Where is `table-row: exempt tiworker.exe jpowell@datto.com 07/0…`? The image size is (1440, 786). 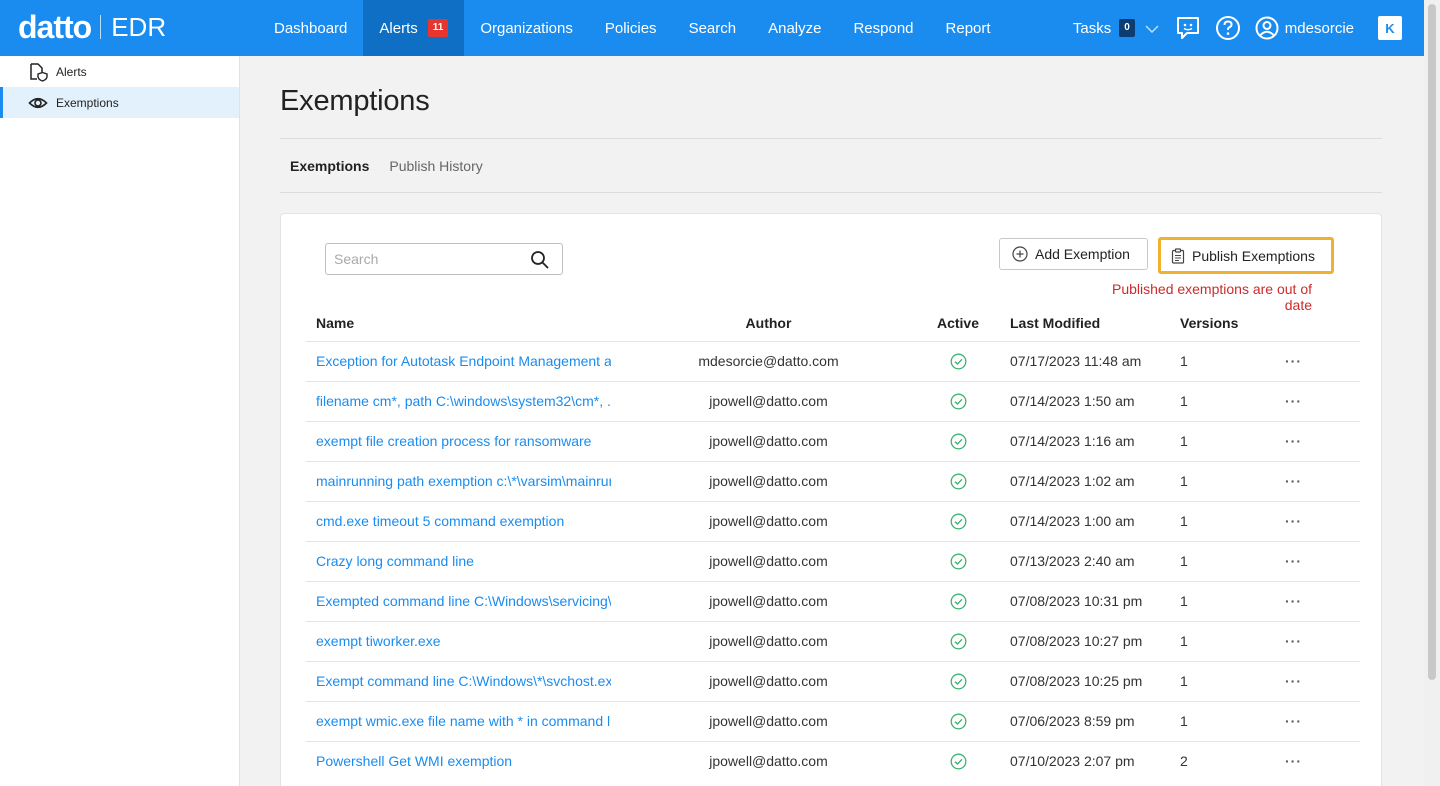
table-row: exempt tiworker.exe jpowell@datto.com 07/0… is located at coordinates (833, 640).